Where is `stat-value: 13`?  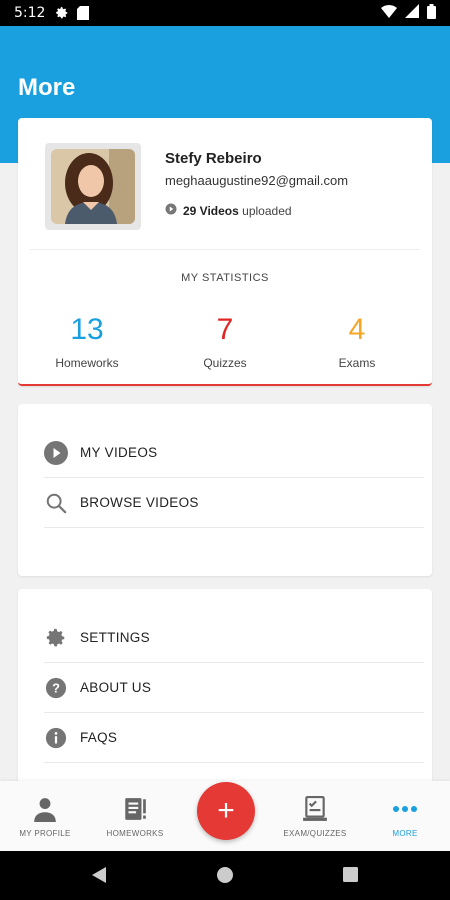
stat-value: 13 is located at coordinates (87, 329).